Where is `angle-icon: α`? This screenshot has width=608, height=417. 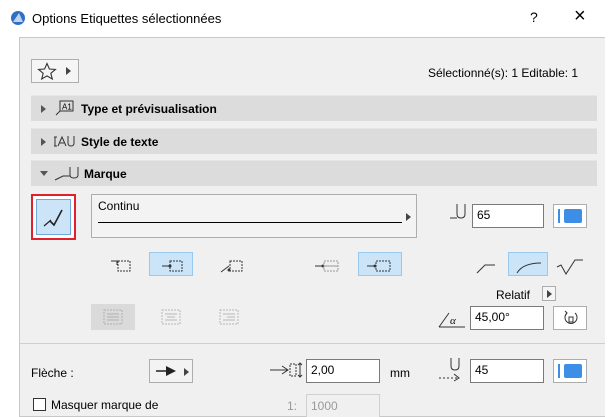
angle-icon: α is located at coordinates (452, 319).